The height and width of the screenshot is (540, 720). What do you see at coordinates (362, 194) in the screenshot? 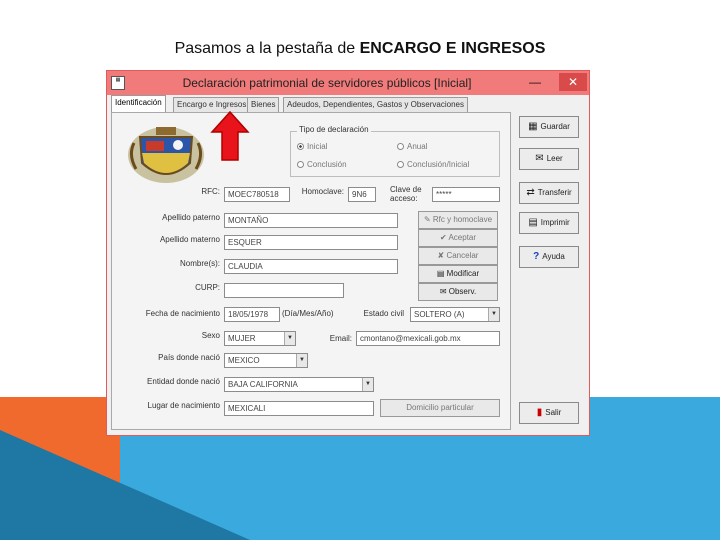
I see `homoclave-field: 9N6` at bounding box center [362, 194].